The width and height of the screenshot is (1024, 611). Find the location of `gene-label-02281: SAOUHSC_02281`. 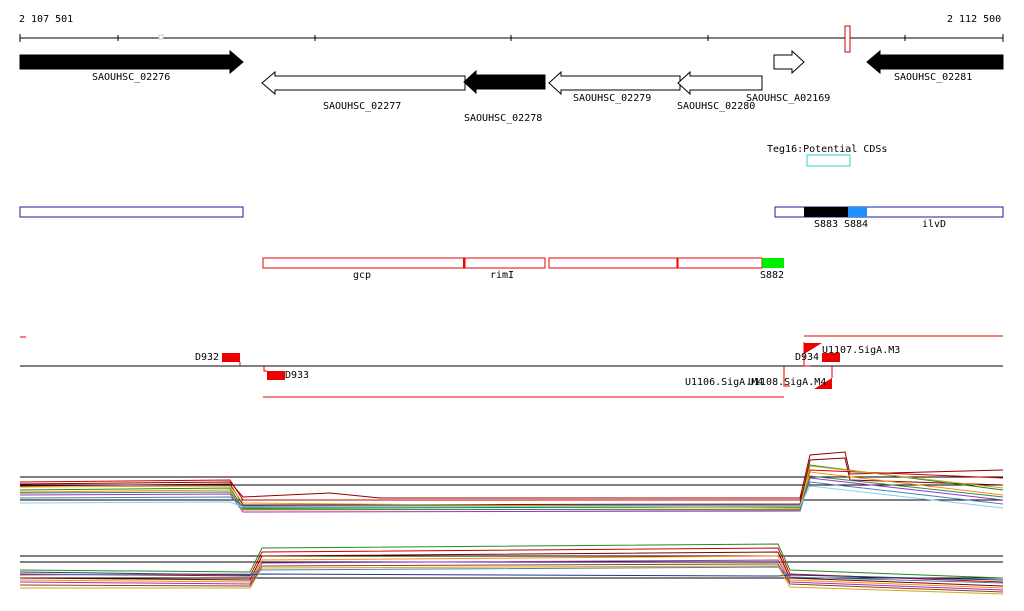

gene-label-02281: SAOUHSC_02281 is located at coordinates (933, 77).